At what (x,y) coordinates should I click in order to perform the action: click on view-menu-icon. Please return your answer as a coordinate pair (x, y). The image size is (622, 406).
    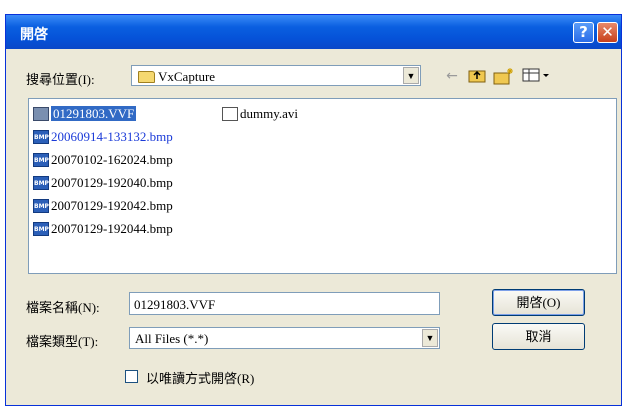
    Looking at the image, I should click on (537, 76).